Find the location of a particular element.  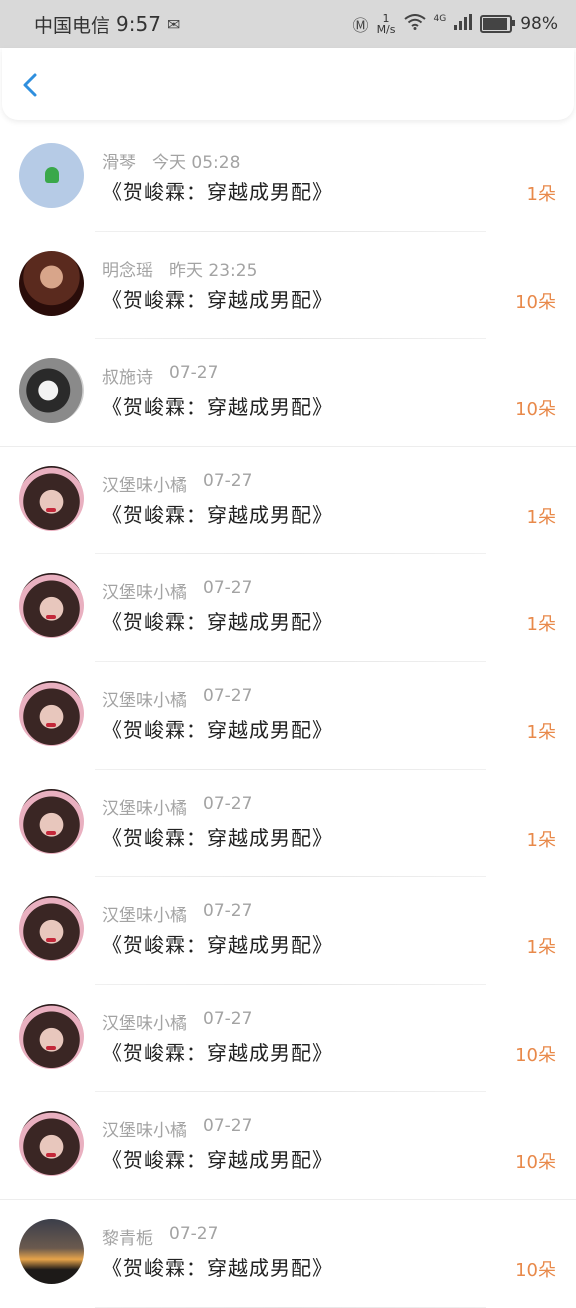

hd-icon: Ⓜ is located at coordinates (360, 25).